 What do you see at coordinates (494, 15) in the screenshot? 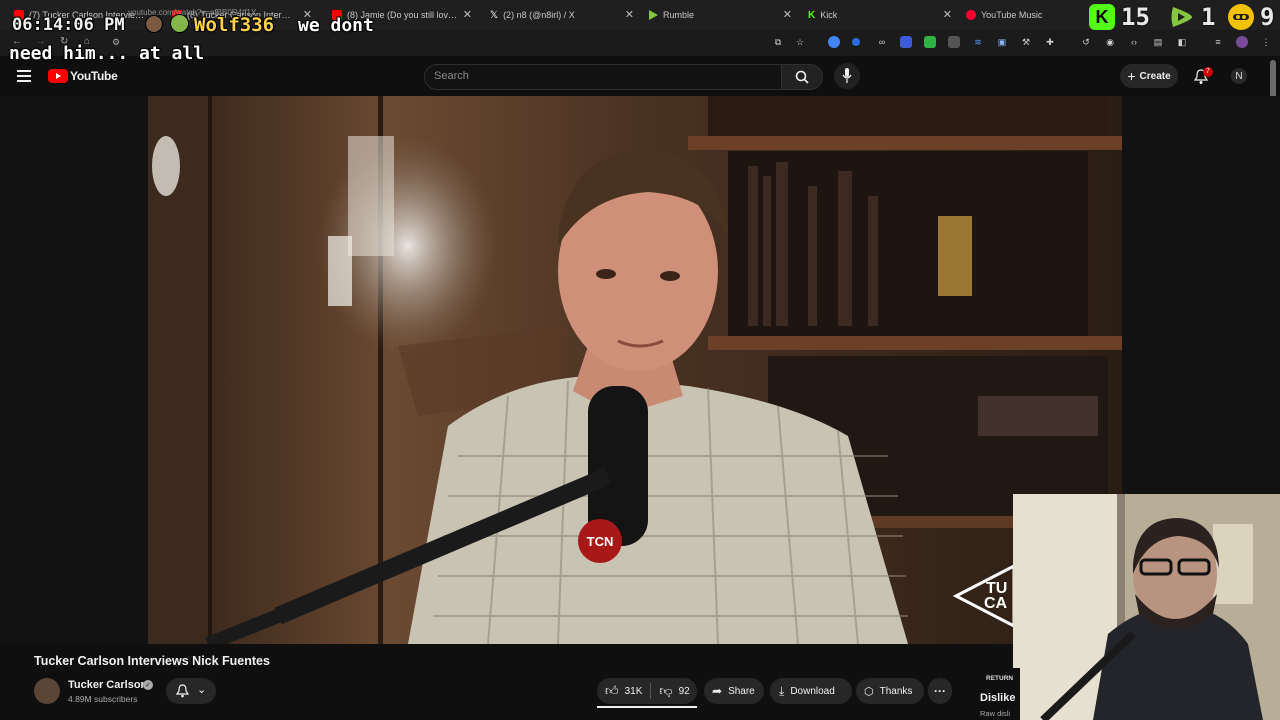
I see `x-favicon-icon: 𝕏` at bounding box center [494, 15].